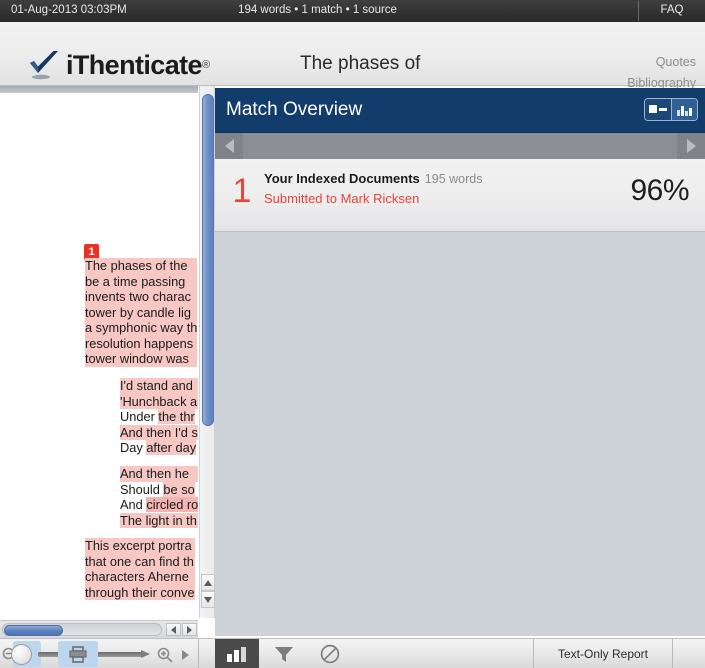 The height and width of the screenshot is (668, 705). Describe the element at coordinates (141, 359) in the screenshot. I see `document-line: tower window was` at that location.